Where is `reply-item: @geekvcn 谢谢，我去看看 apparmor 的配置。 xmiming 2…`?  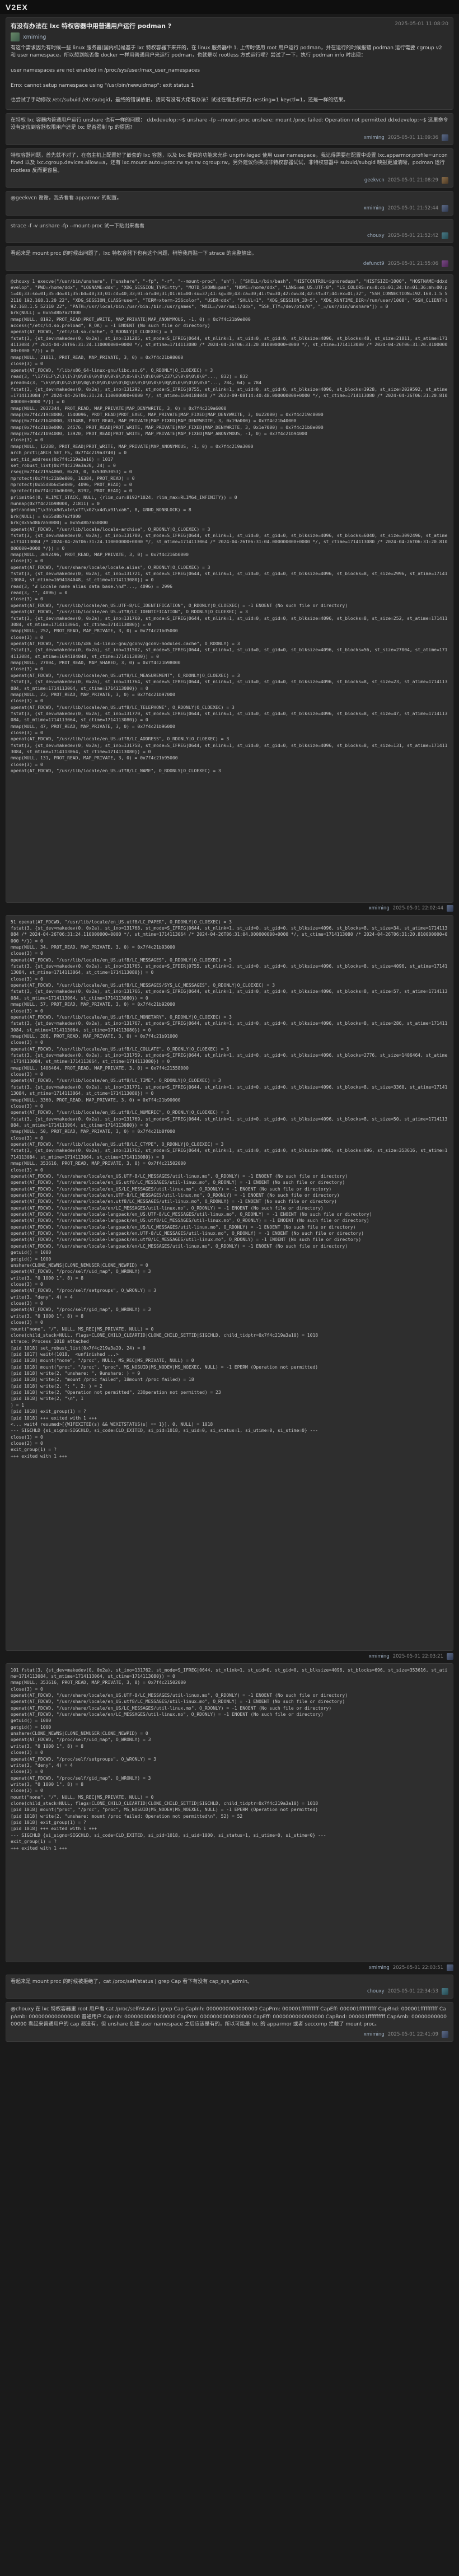
reply-item: @geekvcn 谢谢，我去看看 apparmor 的配置。 xmiming 2… is located at coordinates (230, 204).